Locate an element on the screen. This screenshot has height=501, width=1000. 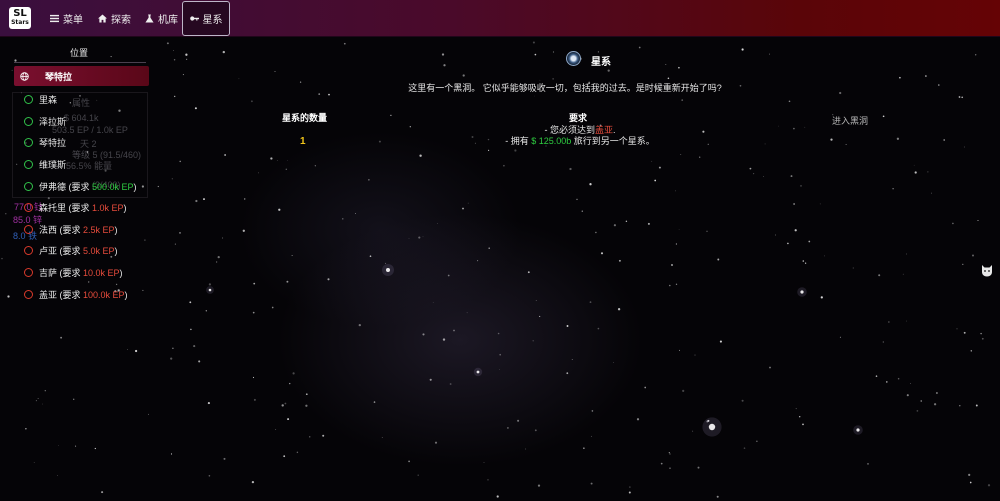
location-name: 泽拉斯 is located at coordinates (53, 121).